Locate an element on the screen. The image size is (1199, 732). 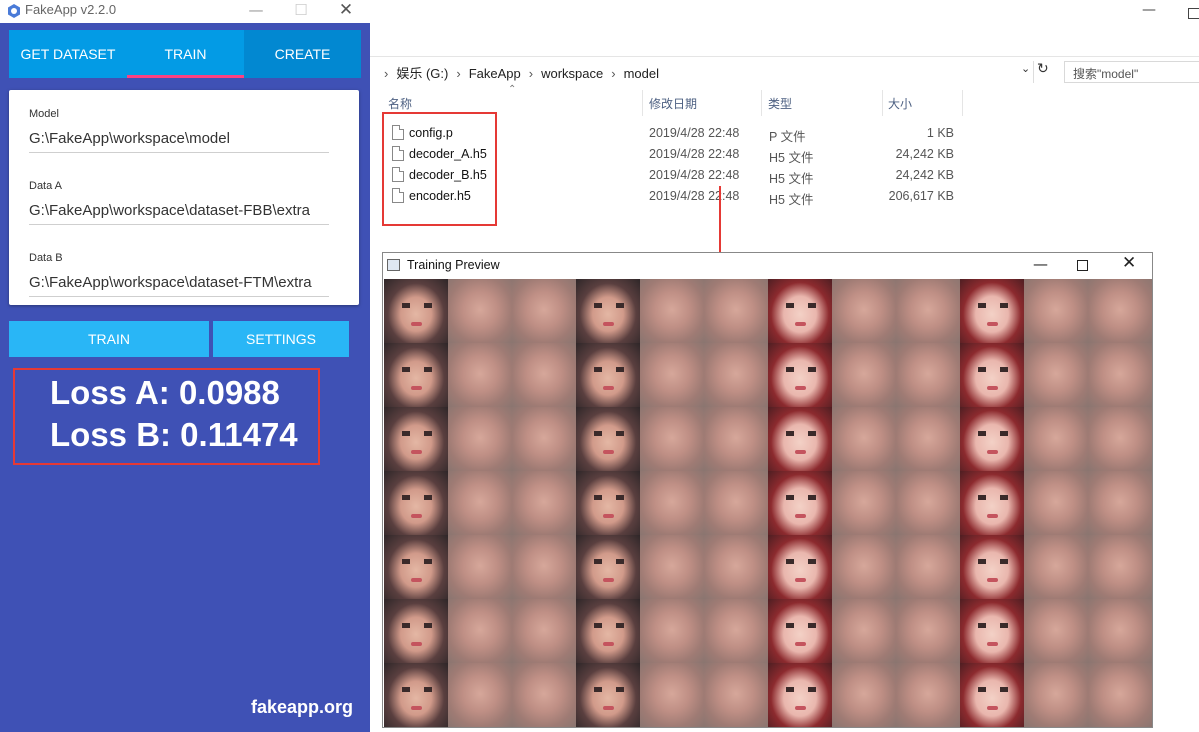
model-label: Model is located at coordinates (44, 114).